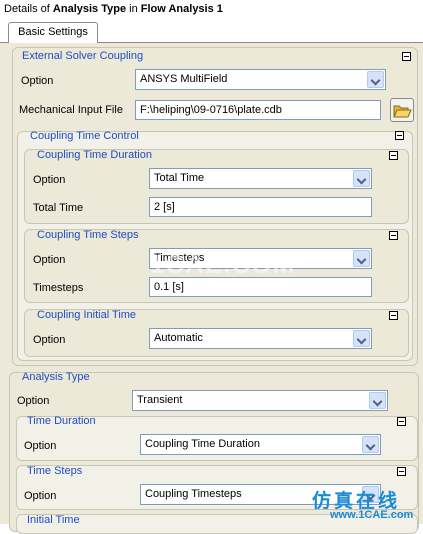  What do you see at coordinates (401, 421) in the screenshot?
I see `time-duration-collapse-button` at bounding box center [401, 421].